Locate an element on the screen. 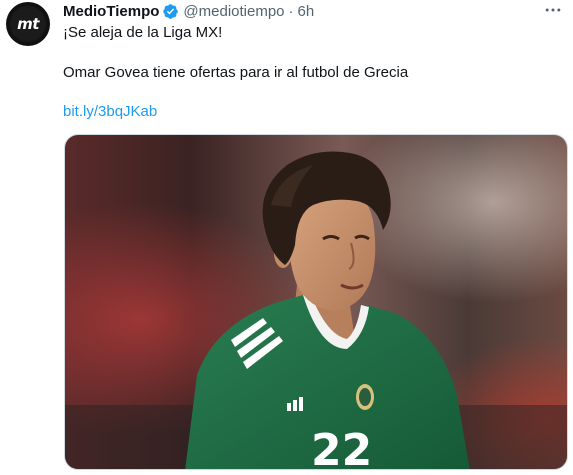 The width and height of the screenshot is (573, 475). tweet-header: MedioTiempo @mediotiempo · 6h is located at coordinates (188, 11).